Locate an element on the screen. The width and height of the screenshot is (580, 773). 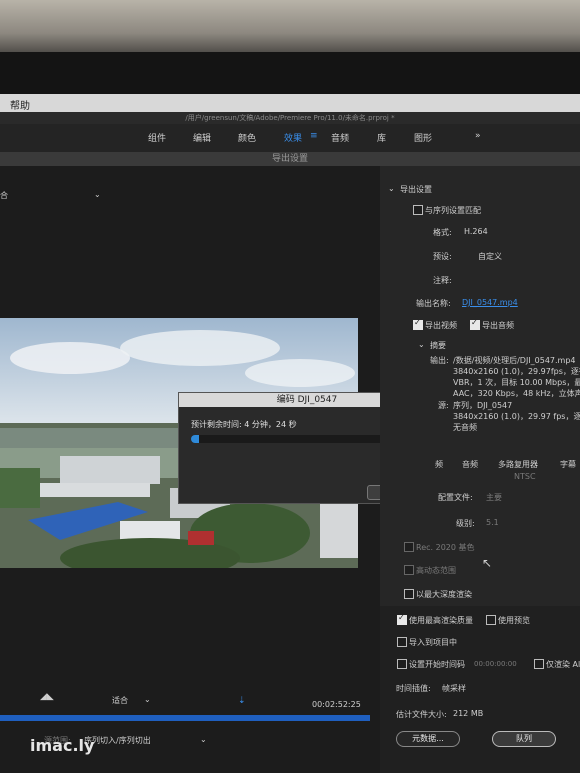
level-select: 5.1 is located at coordinates (492, 522).